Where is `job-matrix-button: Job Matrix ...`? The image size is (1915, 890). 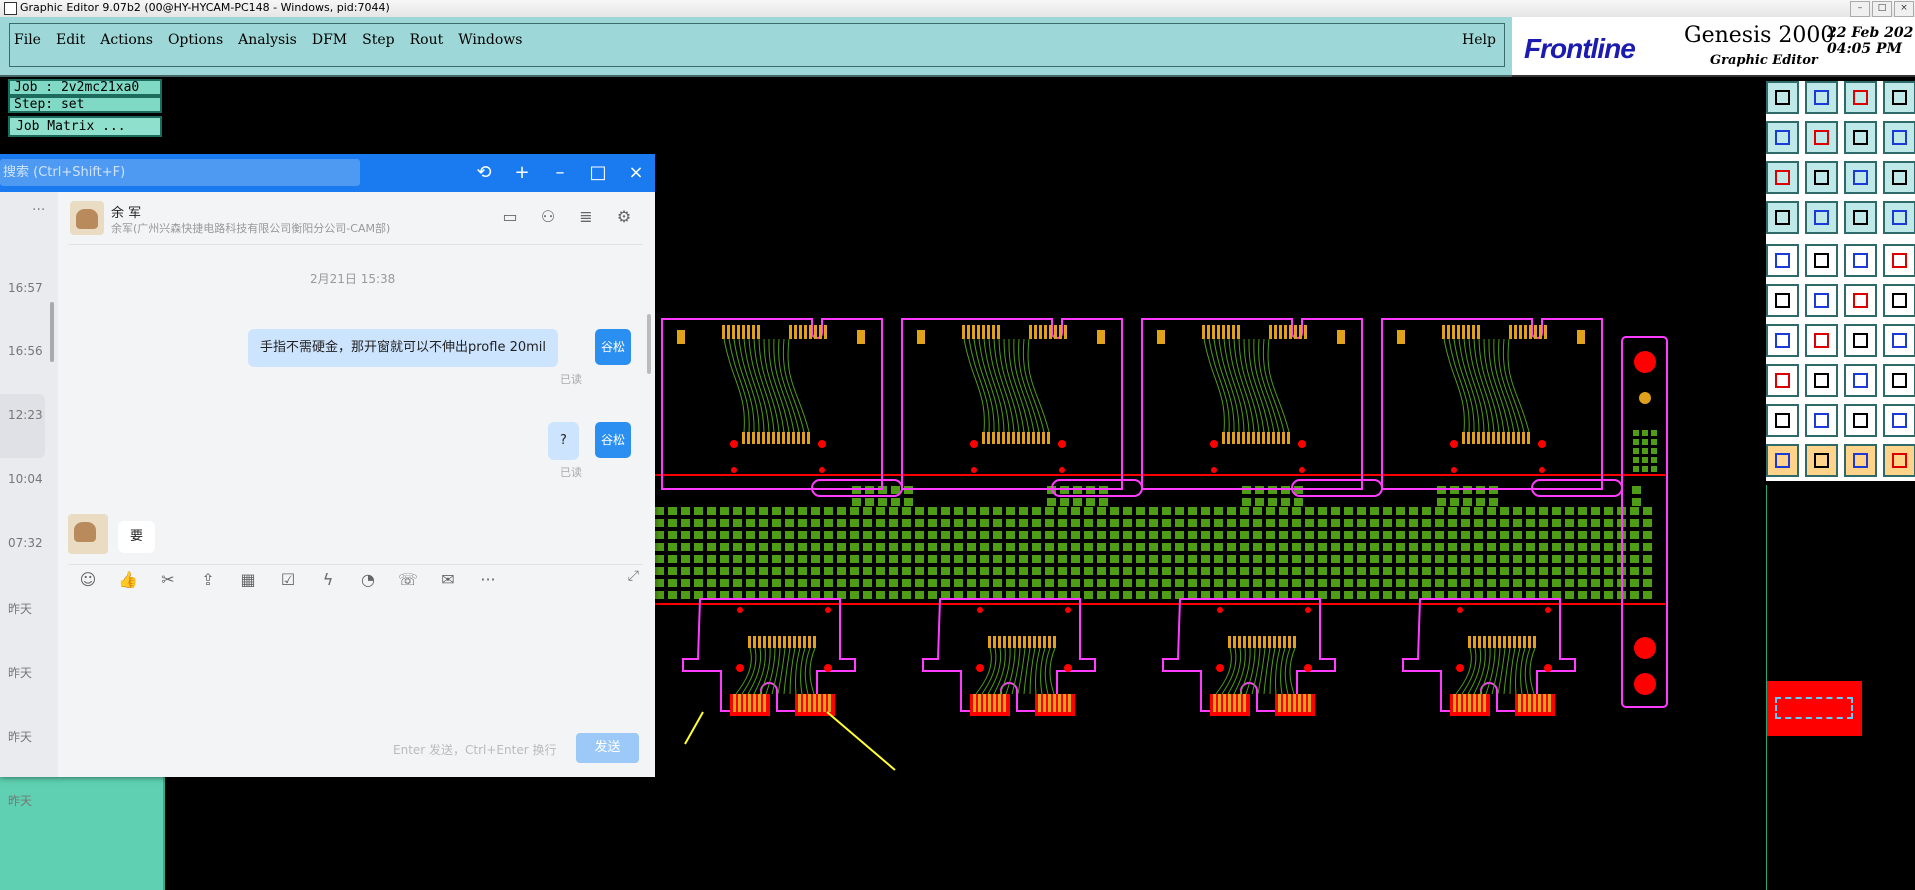
job-matrix-button: Job Matrix ... is located at coordinates (85, 126).